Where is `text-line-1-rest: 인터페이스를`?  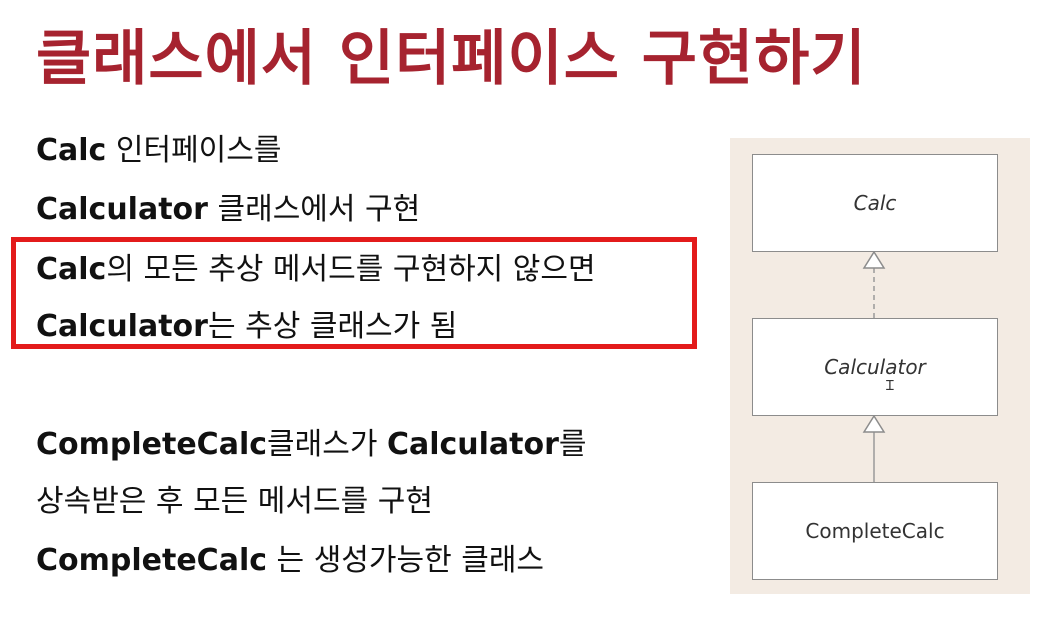 text-line-1-rest: 인터페이스를 is located at coordinates (194, 150).